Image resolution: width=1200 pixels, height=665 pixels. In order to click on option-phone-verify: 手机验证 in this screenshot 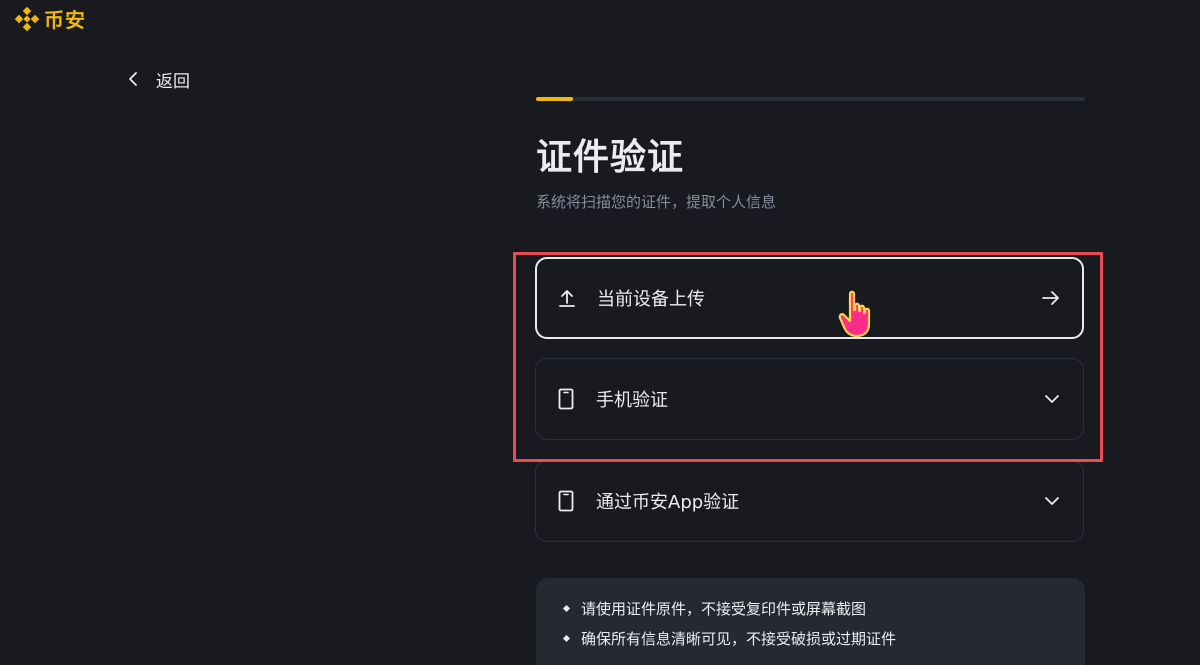, I will do `click(809, 399)`.